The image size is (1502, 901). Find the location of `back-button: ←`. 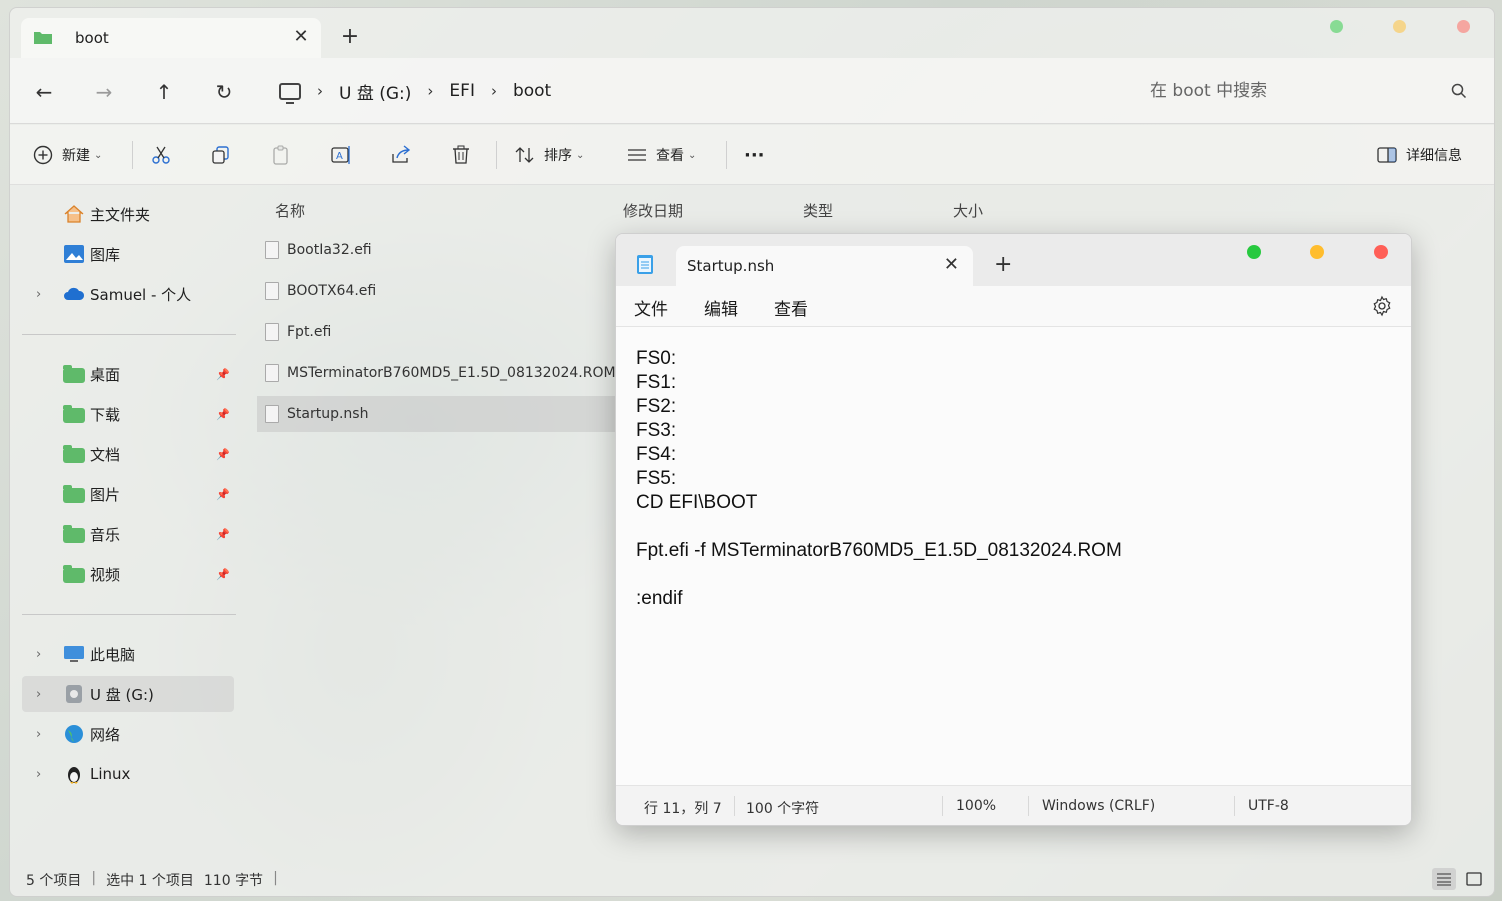

back-button: ← is located at coordinates (44, 92).